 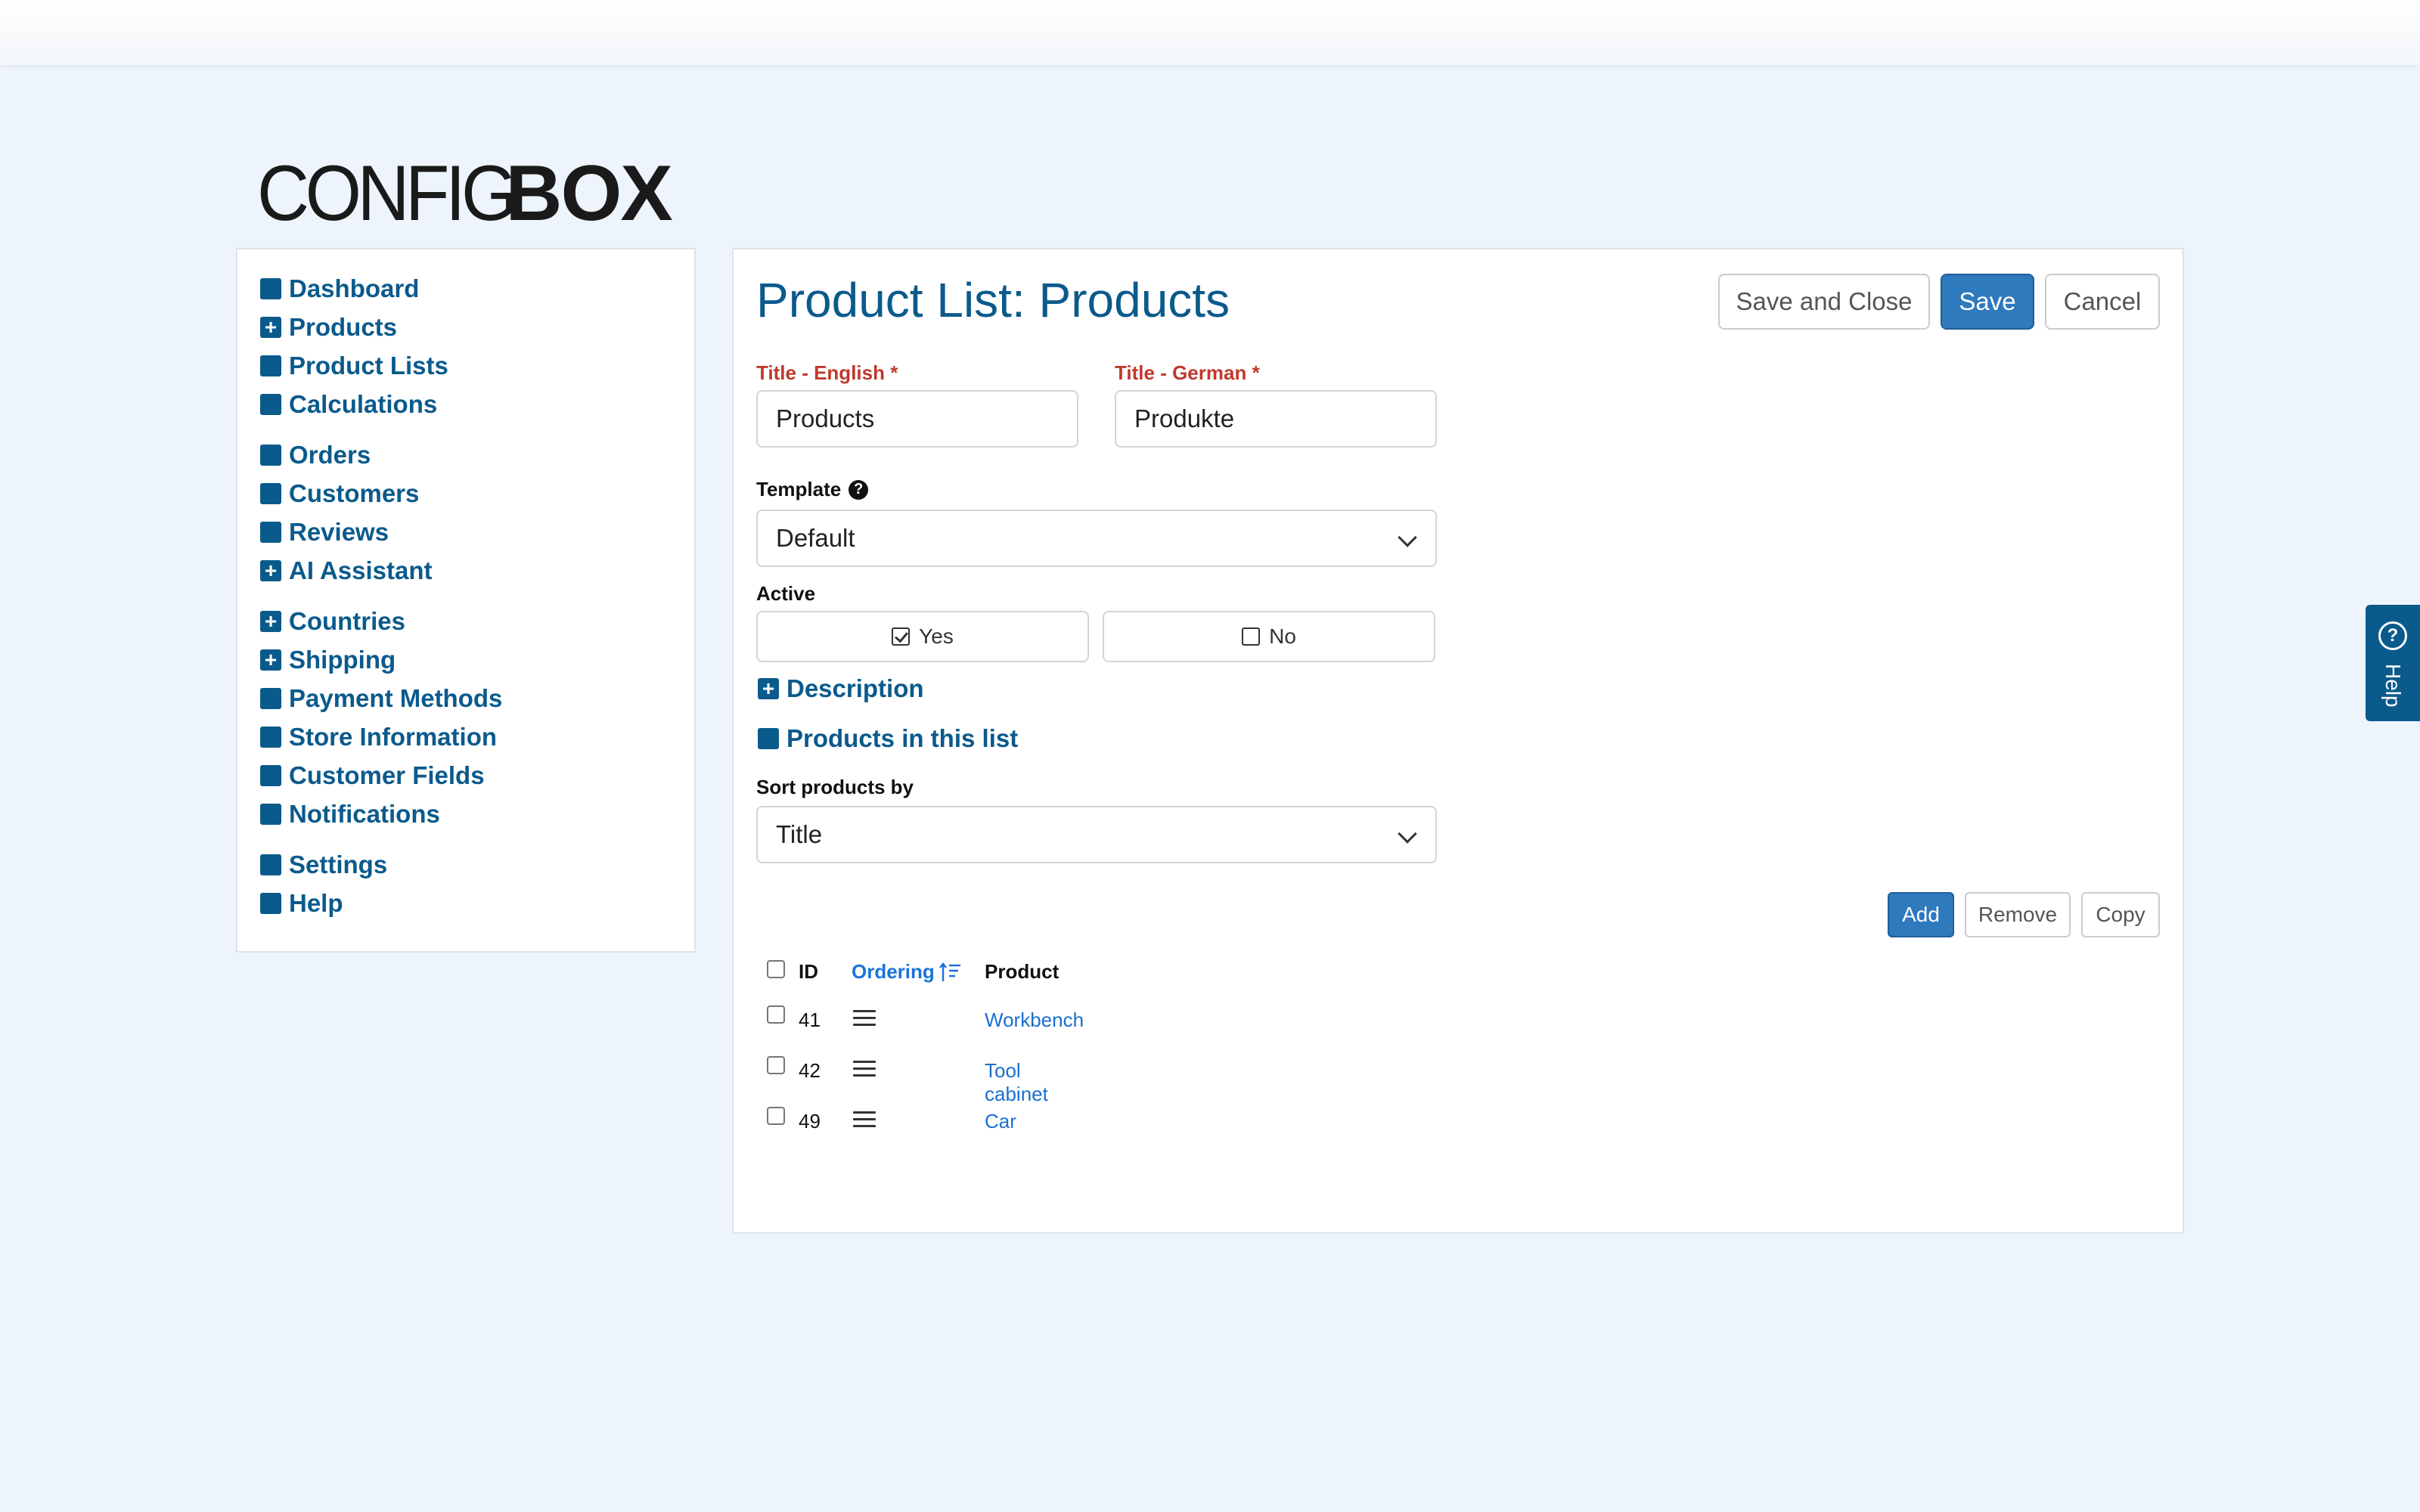 What do you see at coordinates (465, 455) in the screenshot?
I see `sidebar-item-orders: Orders` at bounding box center [465, 455].